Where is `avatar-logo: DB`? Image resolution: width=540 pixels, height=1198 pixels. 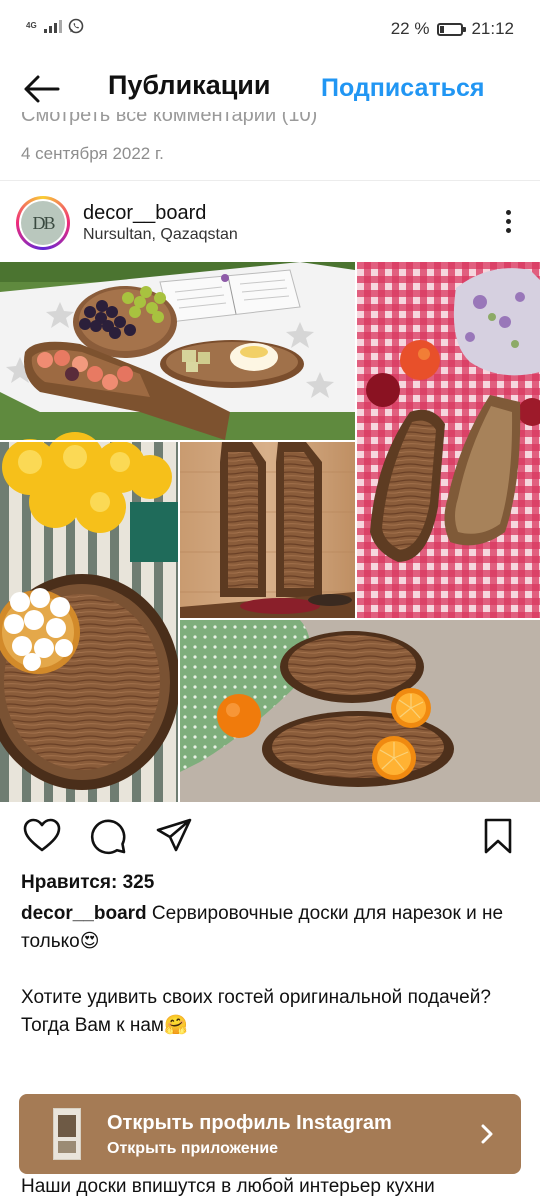 avatar-logo: DB is located at coordinates (43, 223).